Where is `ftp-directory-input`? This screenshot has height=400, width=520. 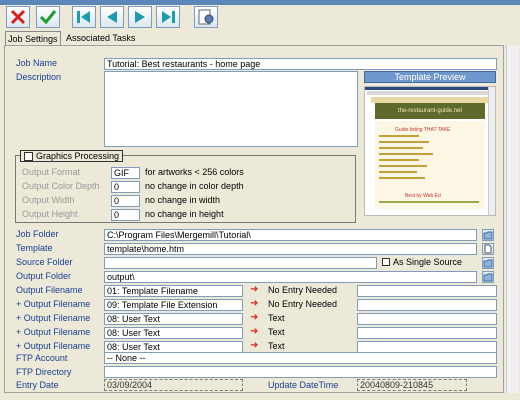 ftp-directory-input is located at coordinates (300, 372).